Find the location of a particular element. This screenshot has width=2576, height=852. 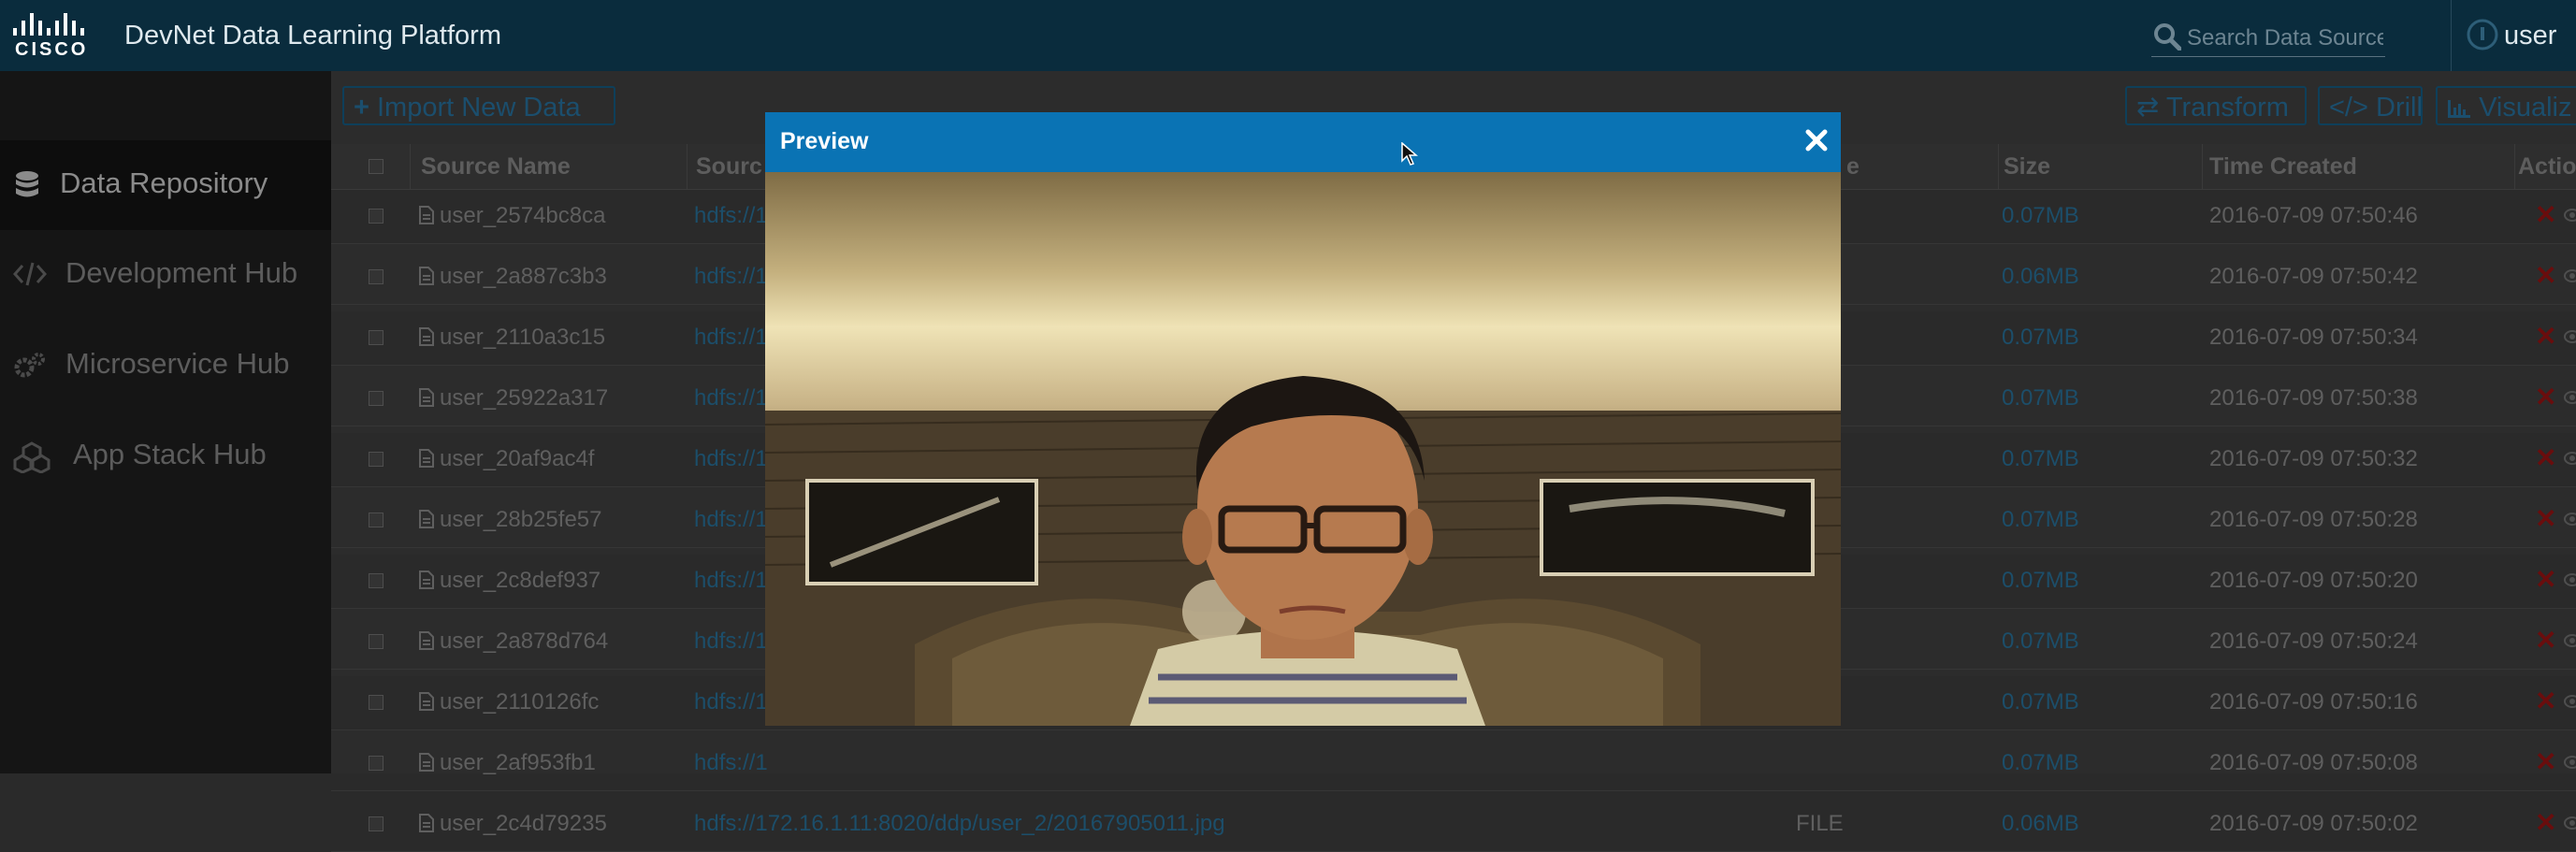

row-time-created: 2016-07-09 07:50:02 is located at coordinates (2314, 823).